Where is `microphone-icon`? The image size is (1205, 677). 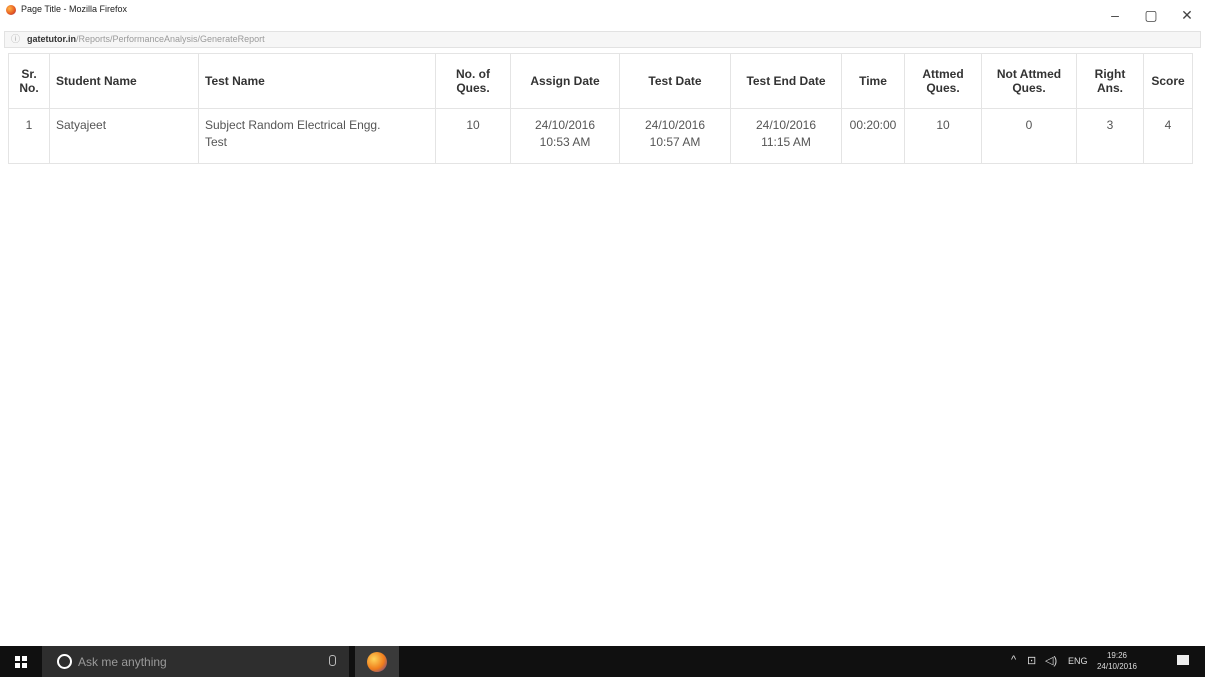 microphone-icon is located at coordinates (332, 660).